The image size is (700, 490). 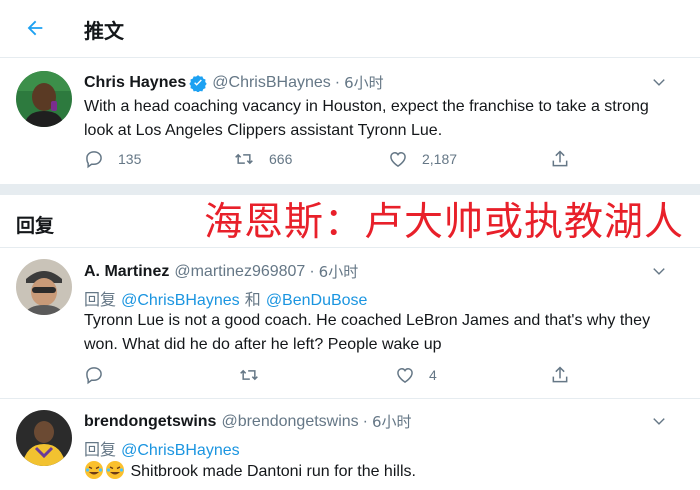 I want to click on page-title: 推文, so click(x=104, y=31).